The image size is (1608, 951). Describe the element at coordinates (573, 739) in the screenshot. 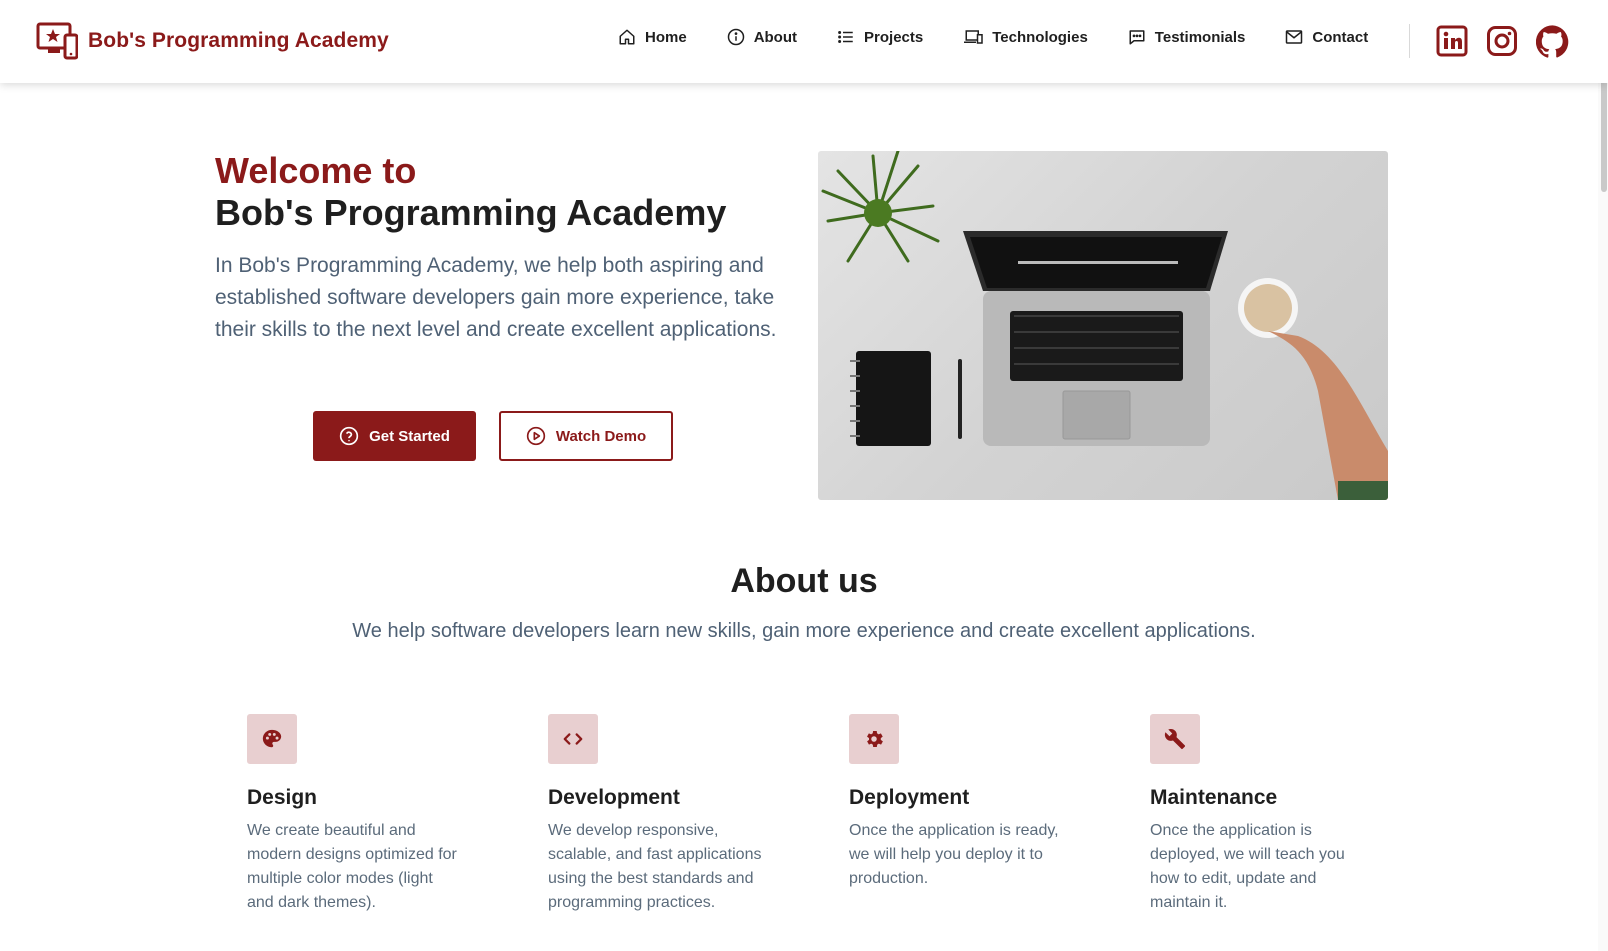

I see `code-icon` at that location.